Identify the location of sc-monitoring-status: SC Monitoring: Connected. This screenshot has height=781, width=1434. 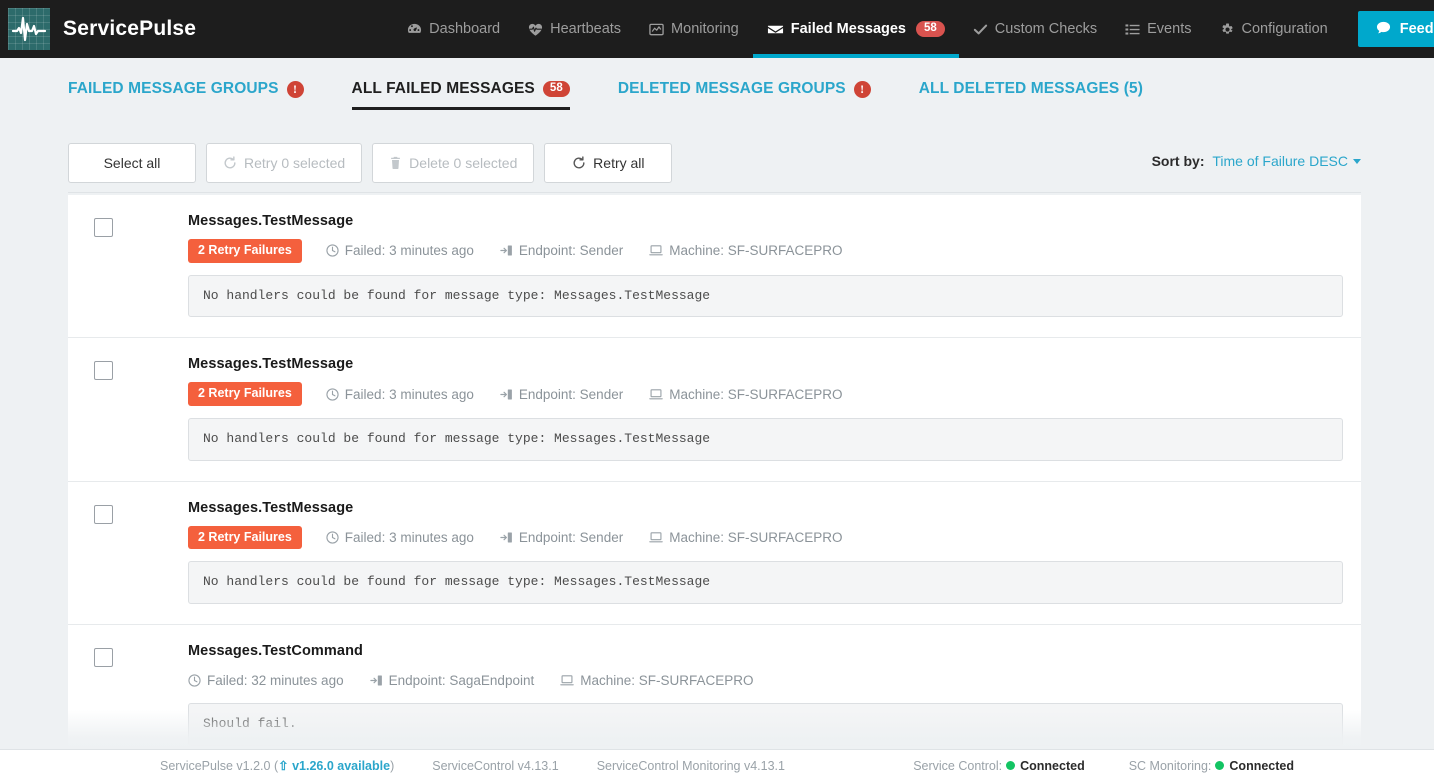
(1211, 766).